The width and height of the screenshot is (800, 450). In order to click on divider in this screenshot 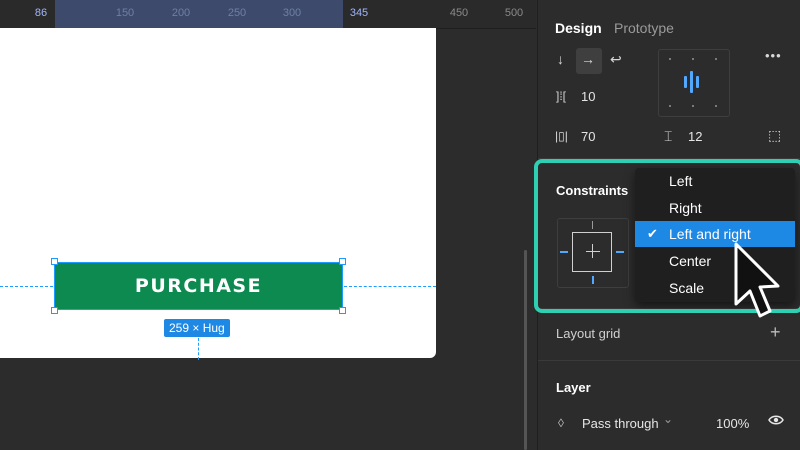, I will do `click(669, 360)`.